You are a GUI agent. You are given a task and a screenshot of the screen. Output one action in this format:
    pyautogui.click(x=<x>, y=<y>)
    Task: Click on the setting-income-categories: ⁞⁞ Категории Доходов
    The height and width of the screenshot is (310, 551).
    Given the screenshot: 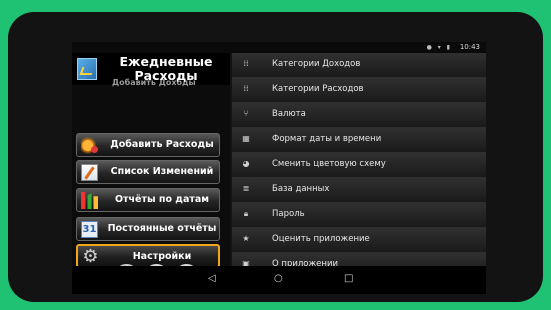 What is the action you would take?
    pyautogui.click(x=359, y=65)
    